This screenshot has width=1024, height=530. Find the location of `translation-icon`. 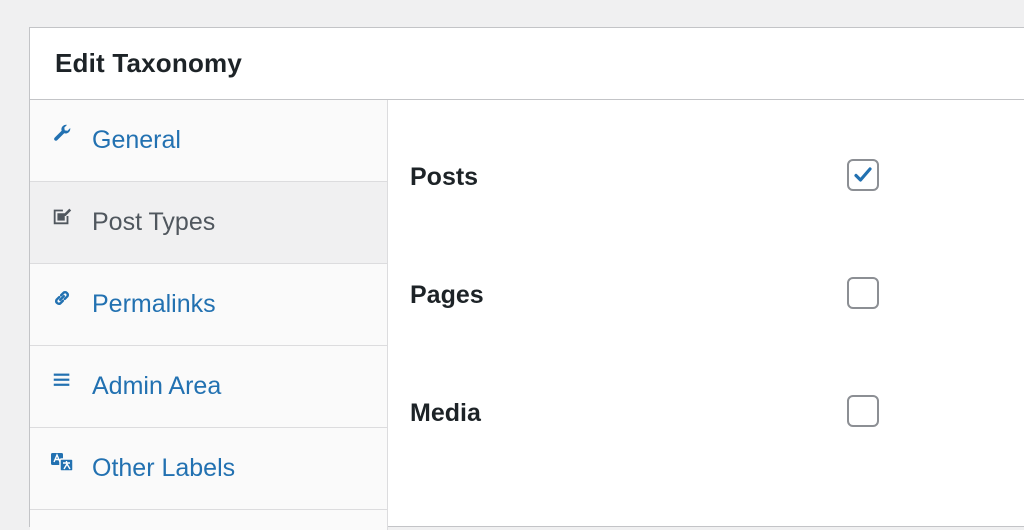

translation-icon is located at coordinates (62, 462).